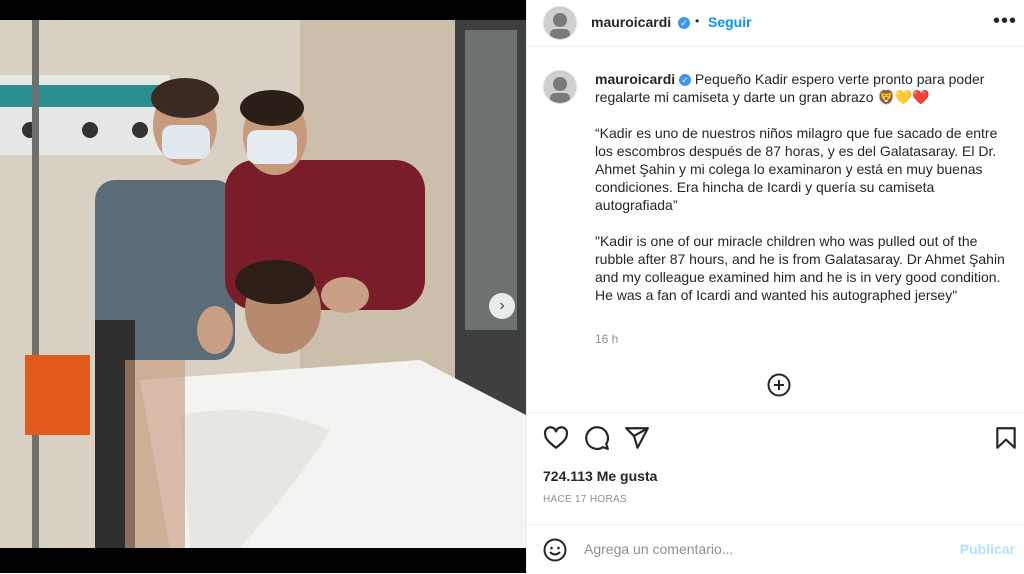 The height and width of the screenshot is (574, 1024). I want to click on caption-username-link: mauroicardi, so click(635, 79).